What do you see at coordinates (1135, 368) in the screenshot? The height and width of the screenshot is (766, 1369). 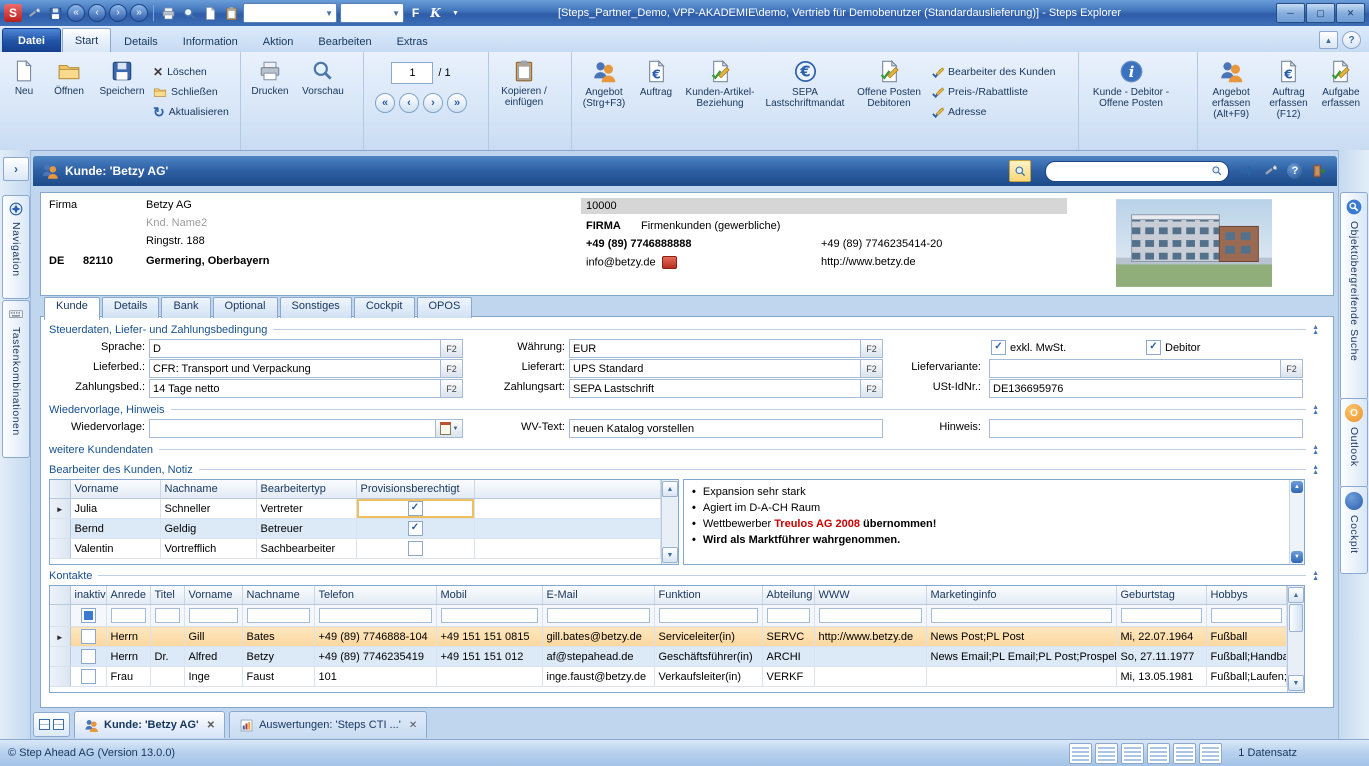 I see `liefervariante-input` at bounding box center [1135, 368].